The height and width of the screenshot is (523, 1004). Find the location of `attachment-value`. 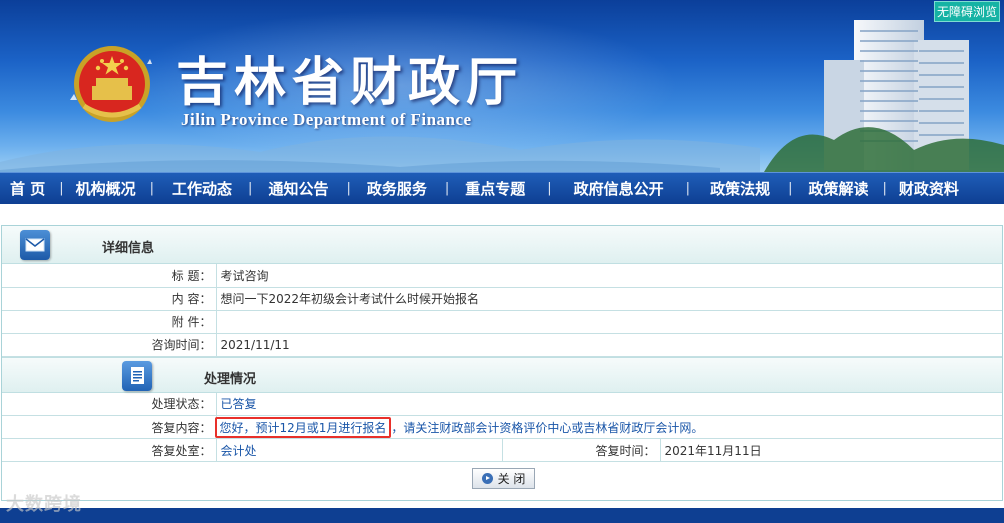

attachment-value is located at coordinates (609, 322).